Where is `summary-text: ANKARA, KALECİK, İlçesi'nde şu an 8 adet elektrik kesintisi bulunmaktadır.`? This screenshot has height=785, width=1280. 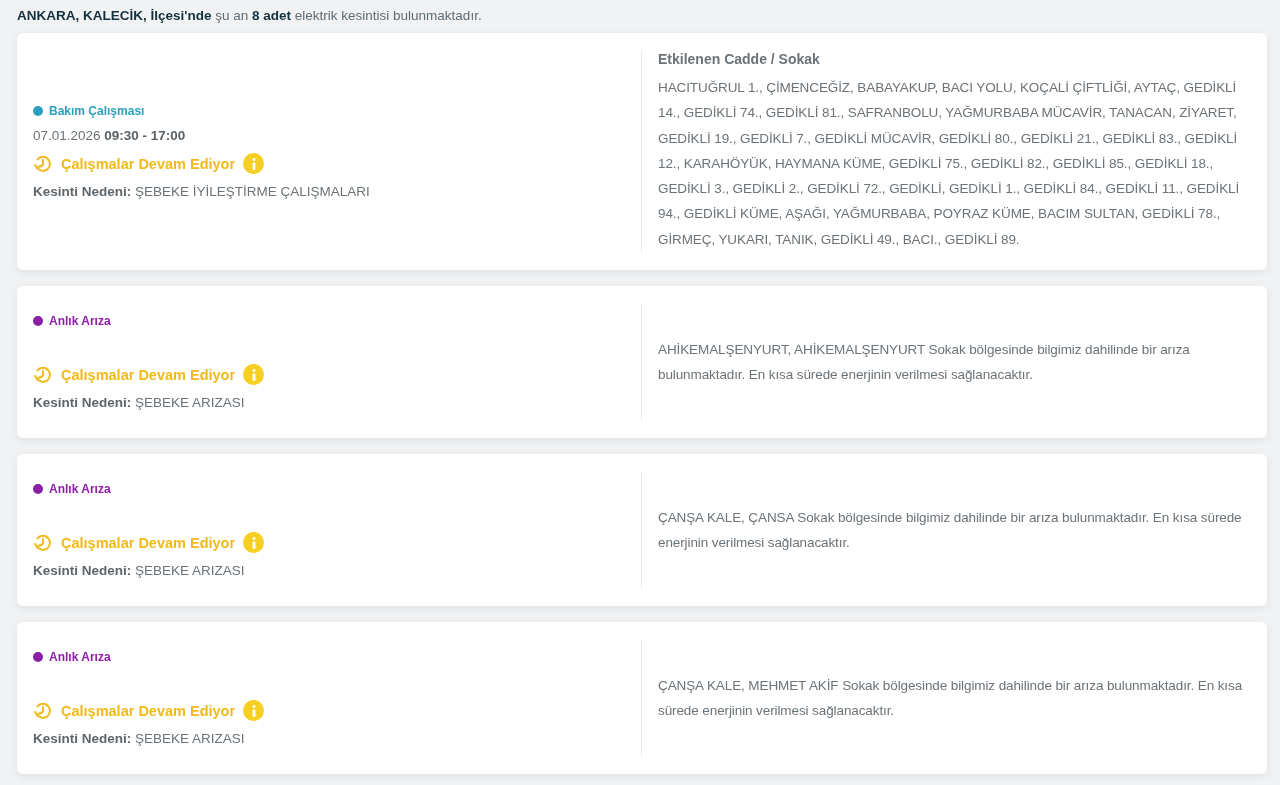
summary-text: ANKARA, KALECİK, İlçesi'nde şu an 8 adet elektrik kesintisi bulunmaktadır. is located at coordinates (250, 15).